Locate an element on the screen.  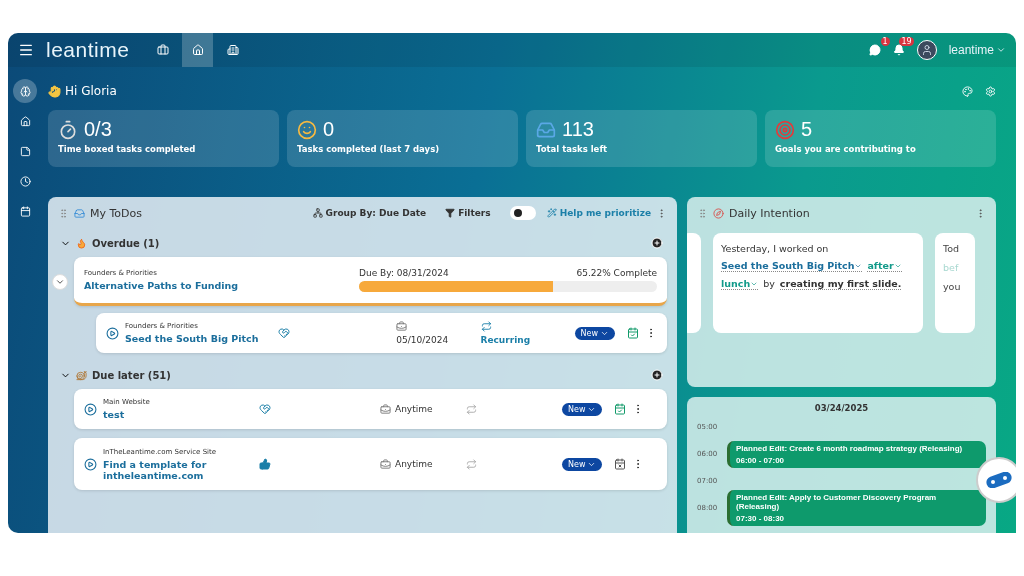
count-badge: 1 is located at coordinates (885, 41).